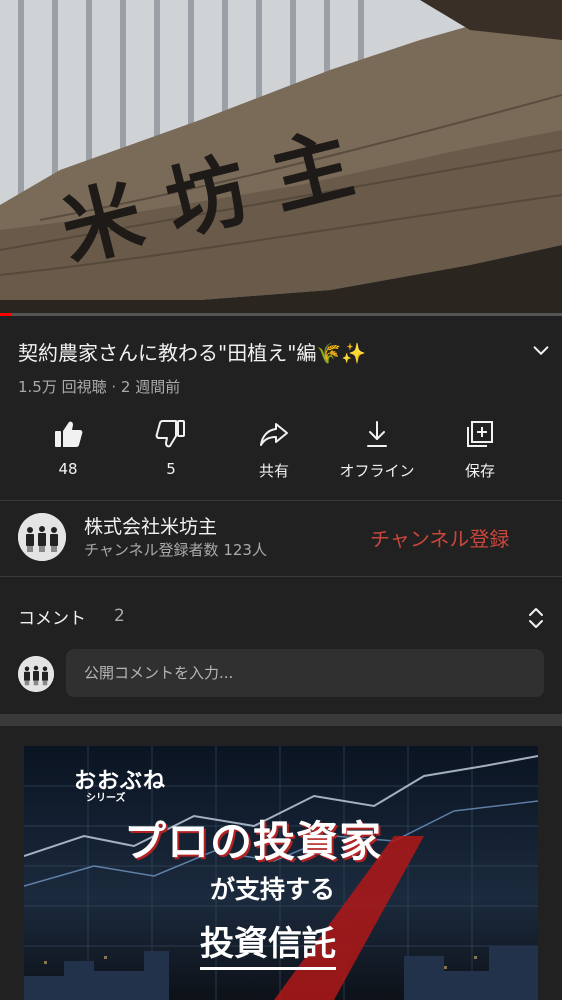  What do you see at coordinates (536, 618) in the screenshot?
I see `expand-collapse-icon` at bounding box center [536, 618].